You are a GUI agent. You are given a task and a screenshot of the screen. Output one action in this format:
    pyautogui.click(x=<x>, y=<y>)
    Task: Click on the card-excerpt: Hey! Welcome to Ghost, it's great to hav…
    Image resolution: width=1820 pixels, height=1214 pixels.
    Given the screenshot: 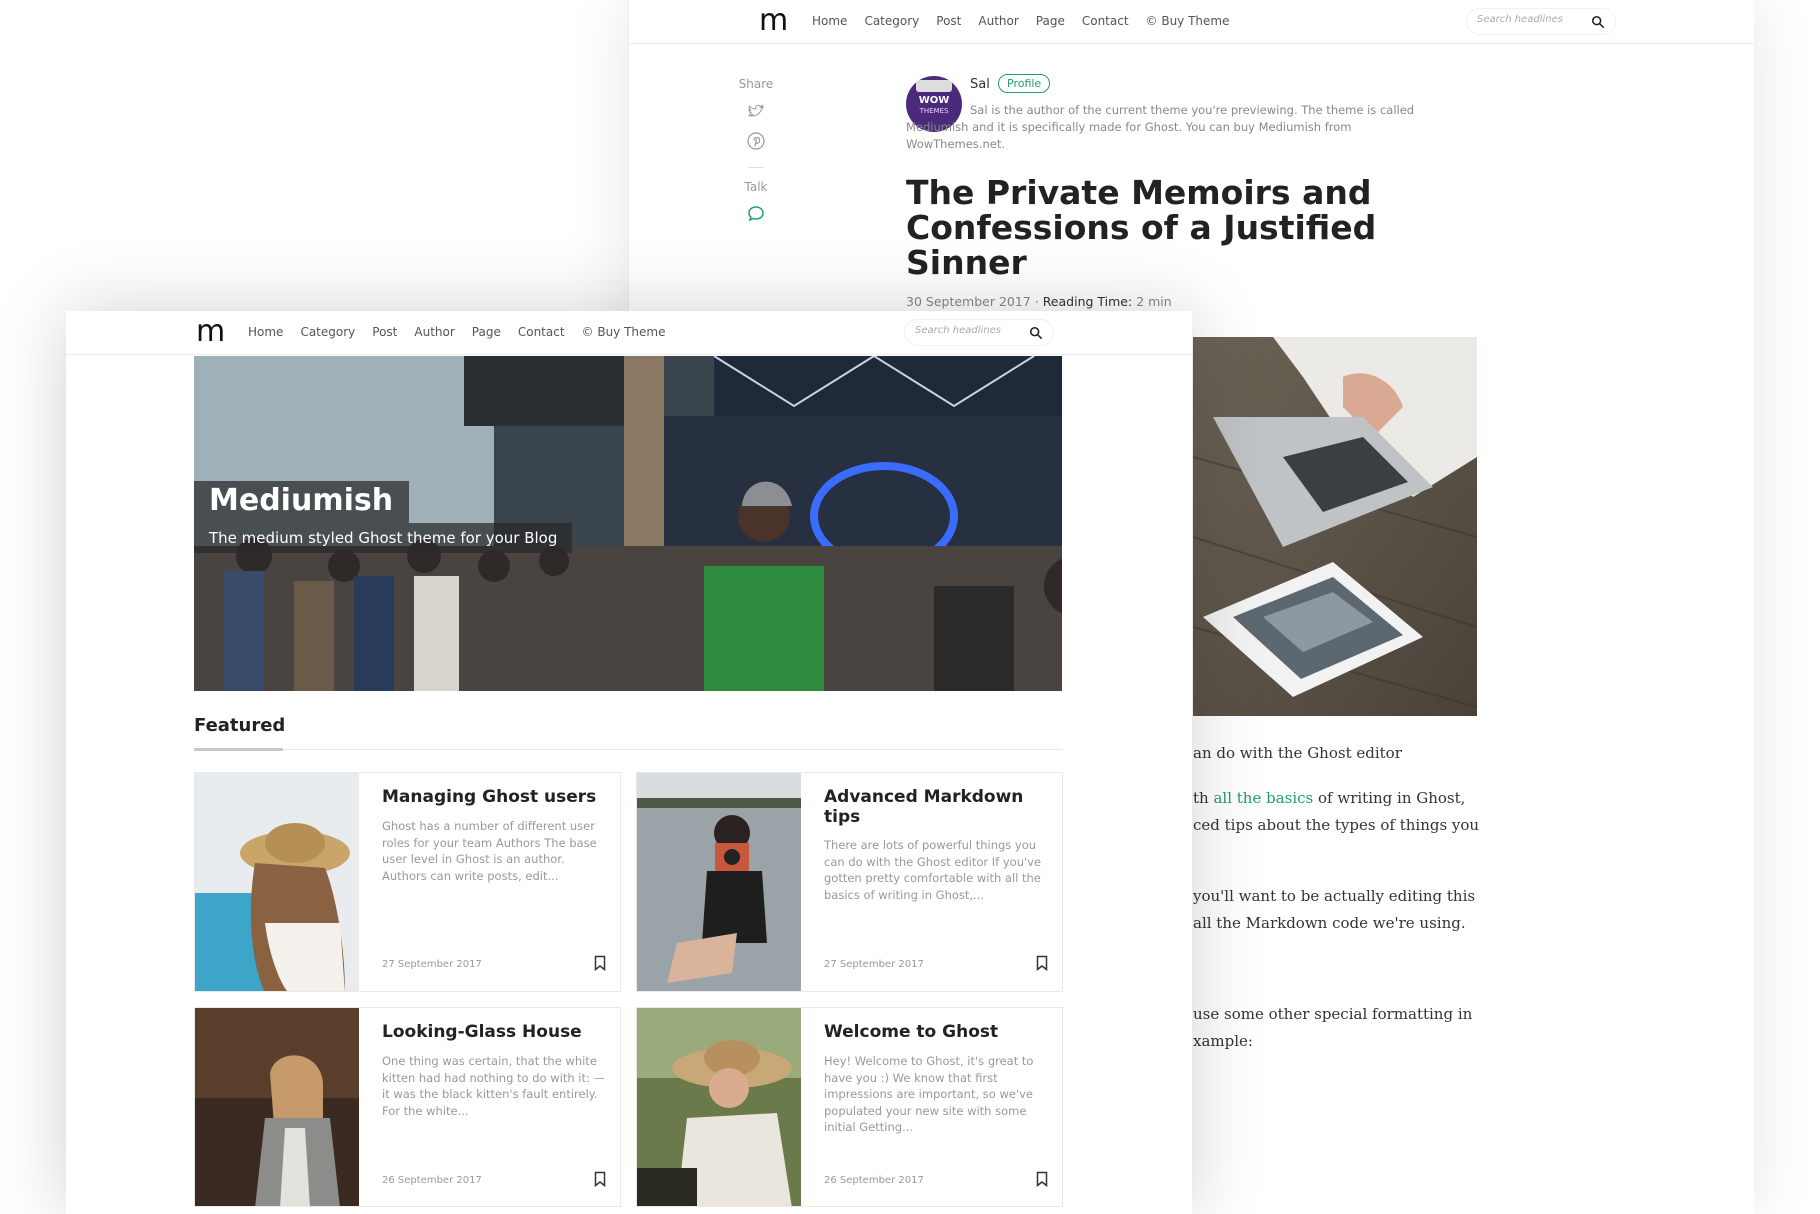 What is the action you would take?
    pyautogui.click(x=929, y=1094)
    